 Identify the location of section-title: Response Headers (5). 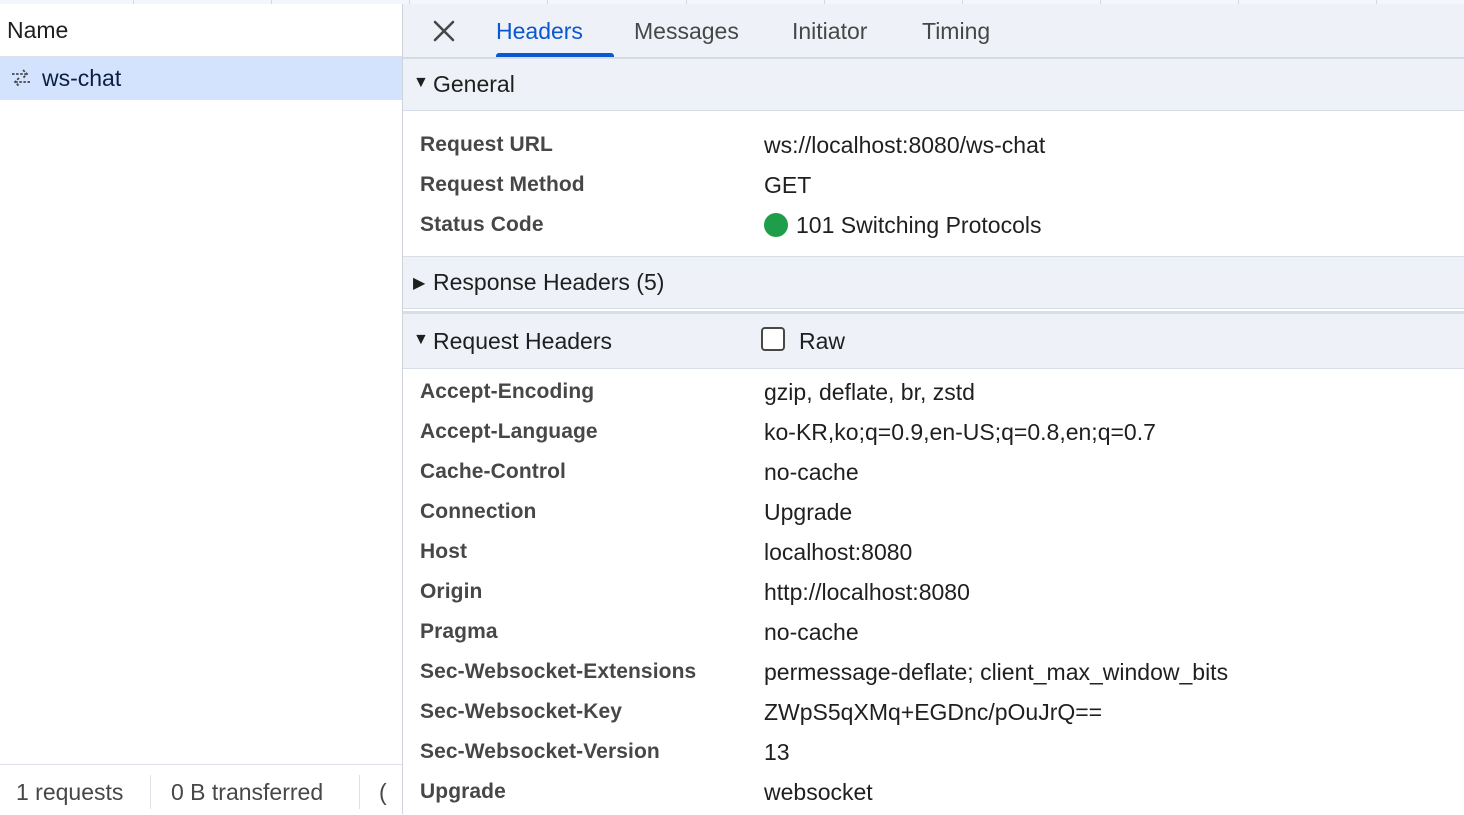
(549, 282).